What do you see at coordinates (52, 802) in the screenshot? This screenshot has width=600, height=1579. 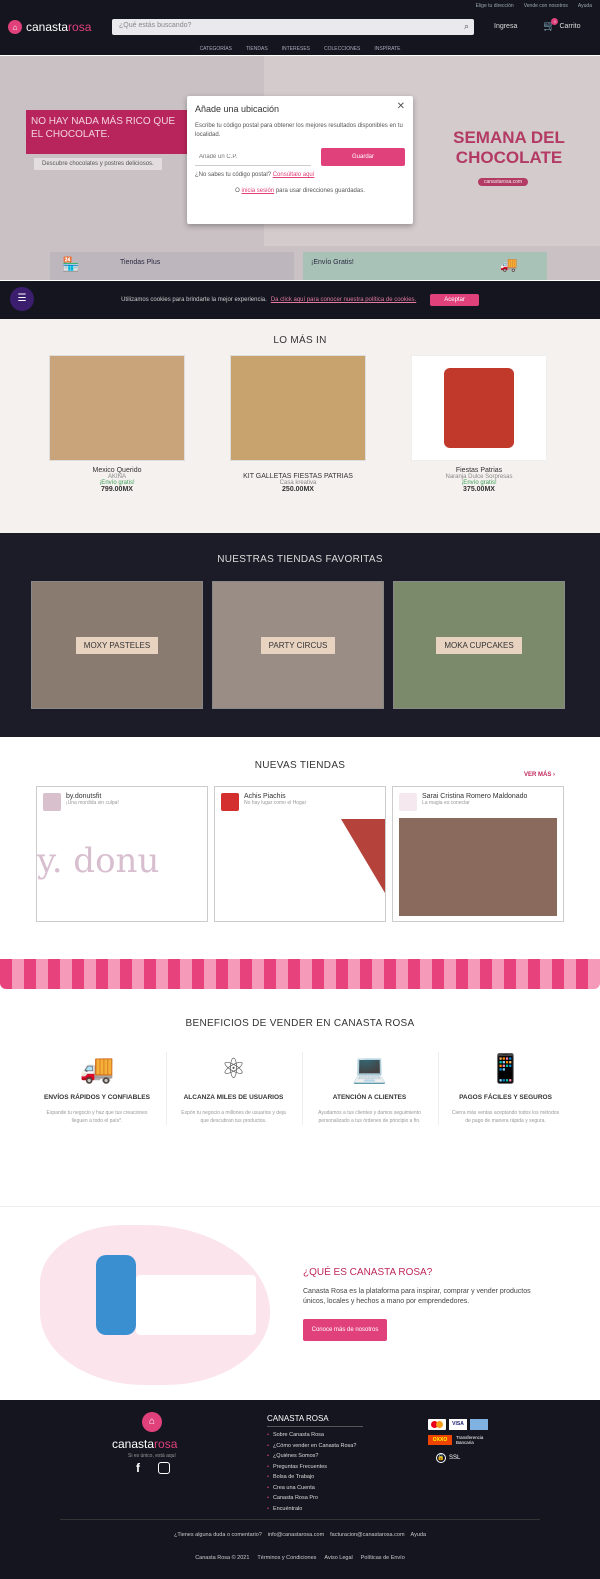 I see `store-avatar` at bounding box center [52, 802].